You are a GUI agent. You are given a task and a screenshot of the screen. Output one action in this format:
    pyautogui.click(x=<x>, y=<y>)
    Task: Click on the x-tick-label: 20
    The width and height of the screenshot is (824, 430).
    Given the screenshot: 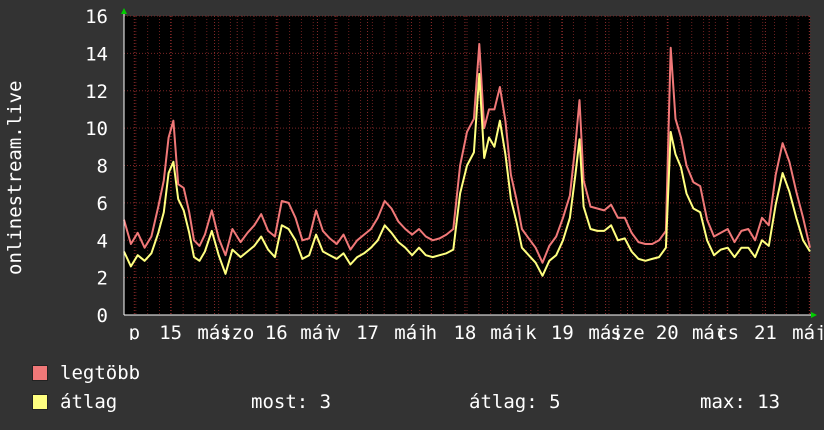 What is the action you would take?
    pyautogui.click(x=667, y=331)
    